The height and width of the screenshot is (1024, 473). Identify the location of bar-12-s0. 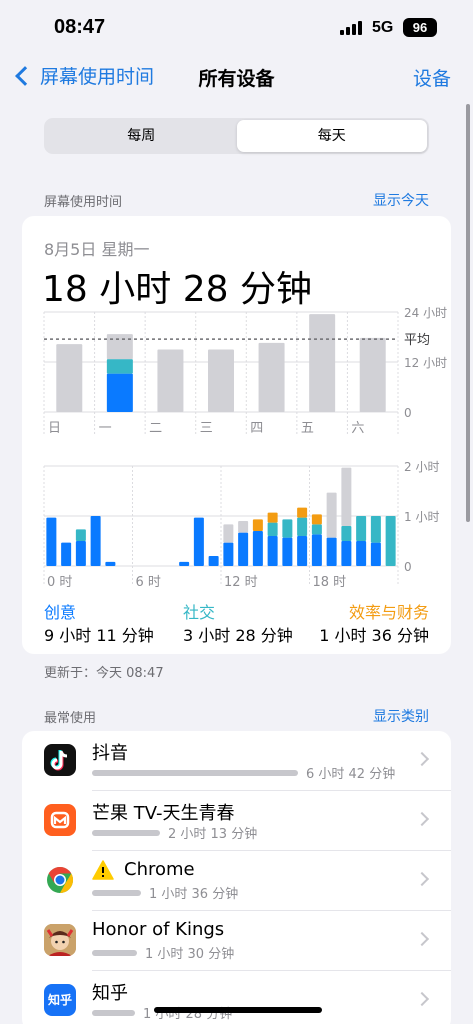
(228, 554).